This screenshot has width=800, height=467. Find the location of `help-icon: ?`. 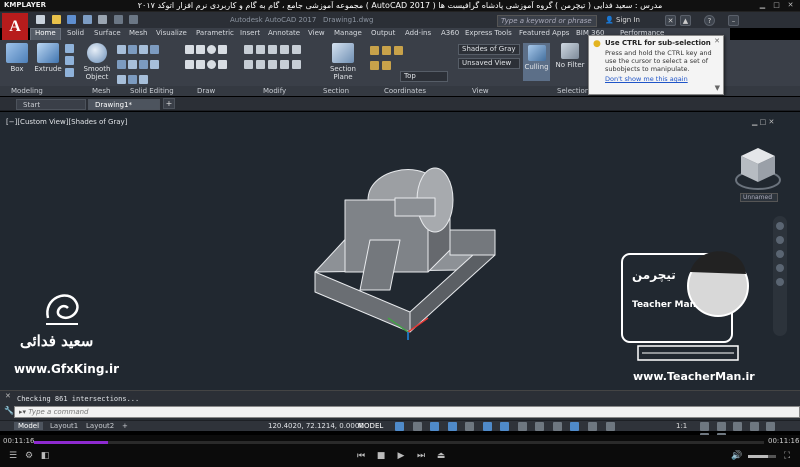

help-icon: ? is located at coordinates (709, 20).